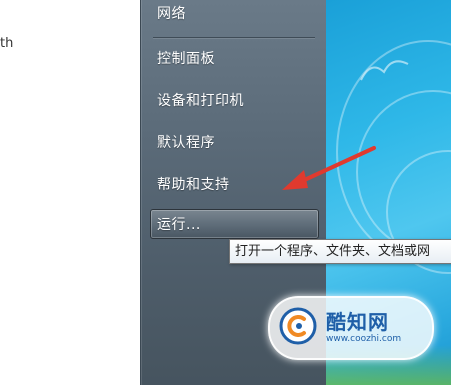 The width and height of the screenshot is (451, 385). Describe the element at coordinates (234, 38) in the screenshot. I see `menu-divider` at that location.